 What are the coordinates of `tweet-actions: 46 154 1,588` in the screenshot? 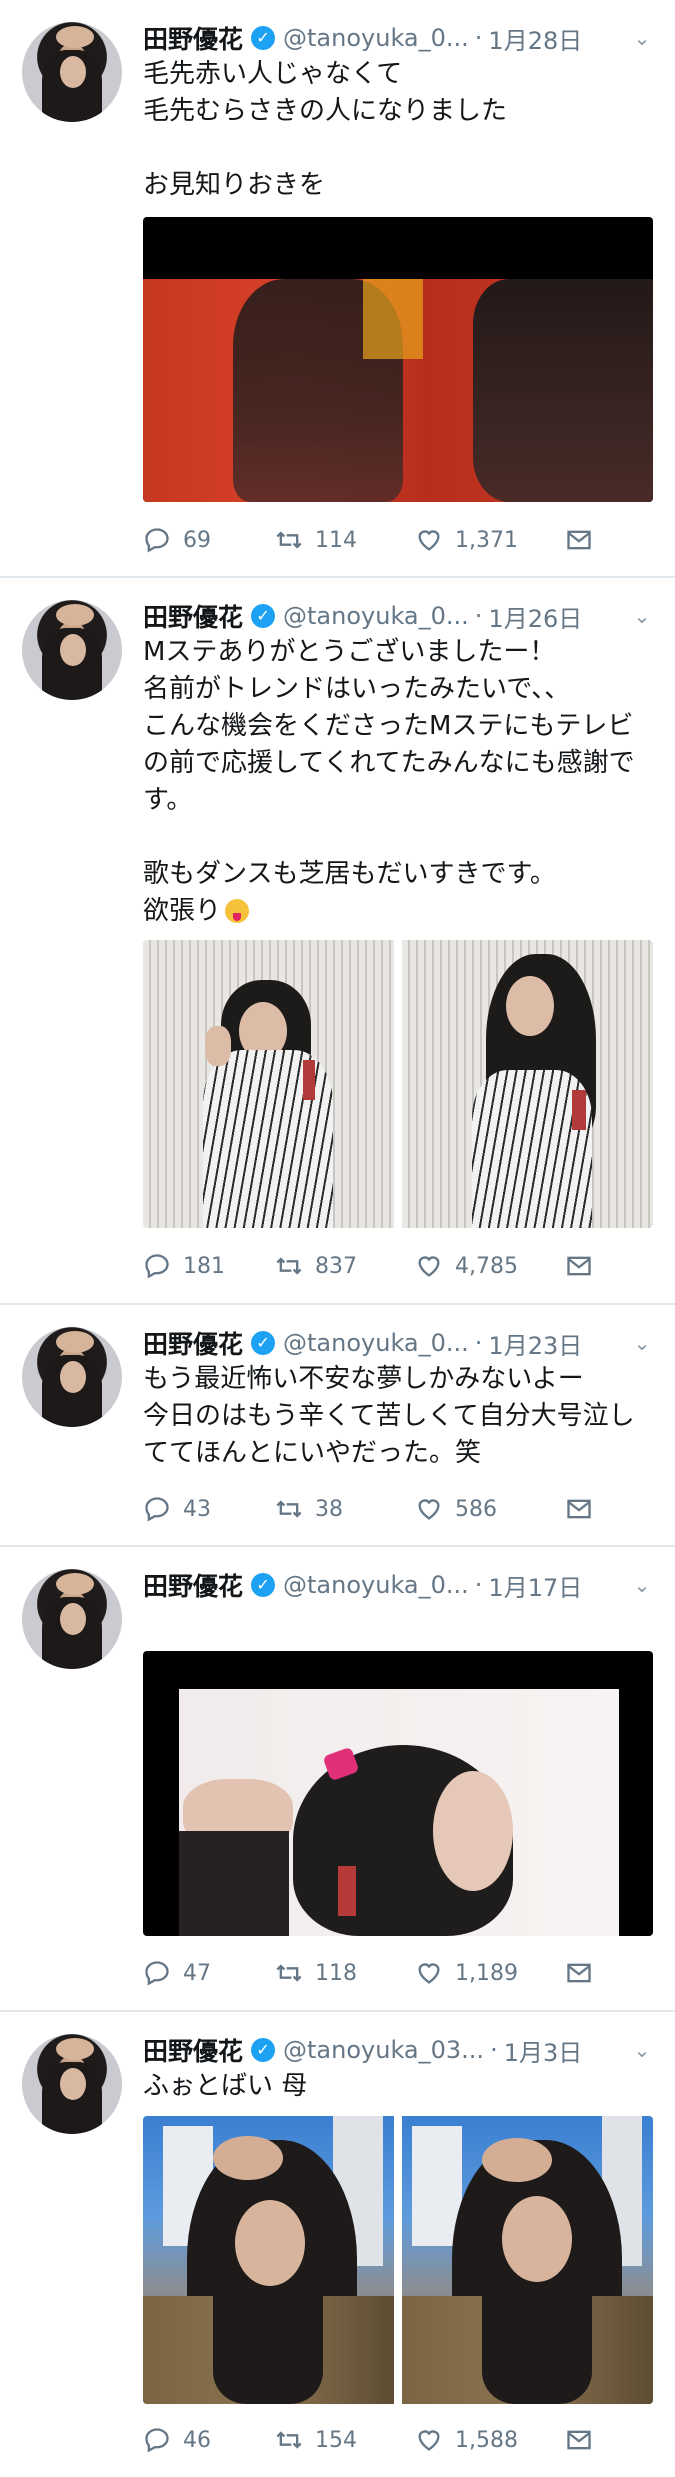 It's located at (393, 2440).